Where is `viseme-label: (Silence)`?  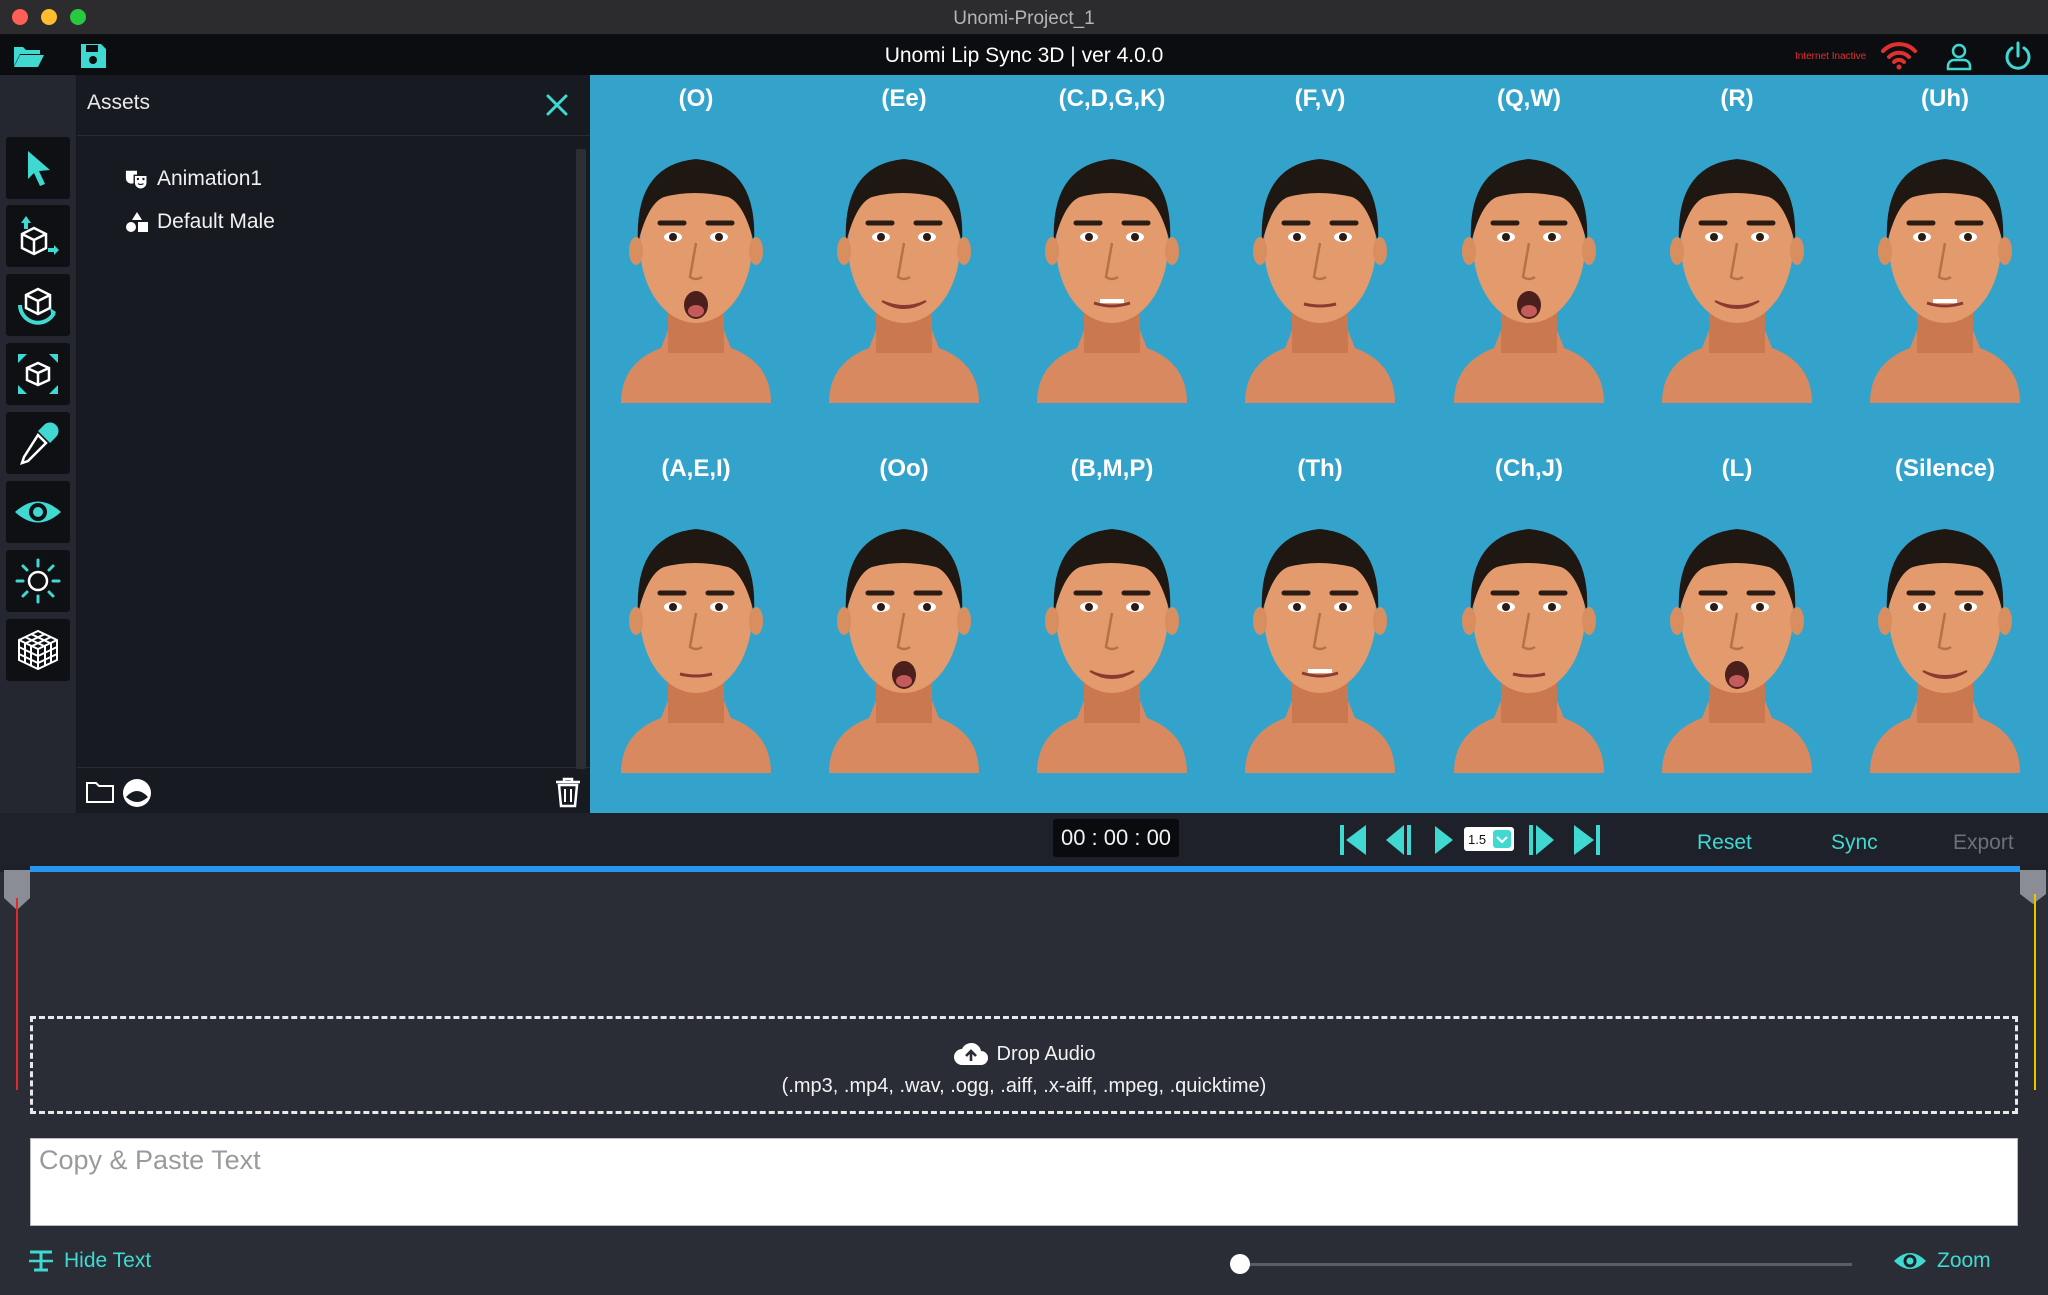 viseme-label: (Silence) is located at coordinates (1945, 468).